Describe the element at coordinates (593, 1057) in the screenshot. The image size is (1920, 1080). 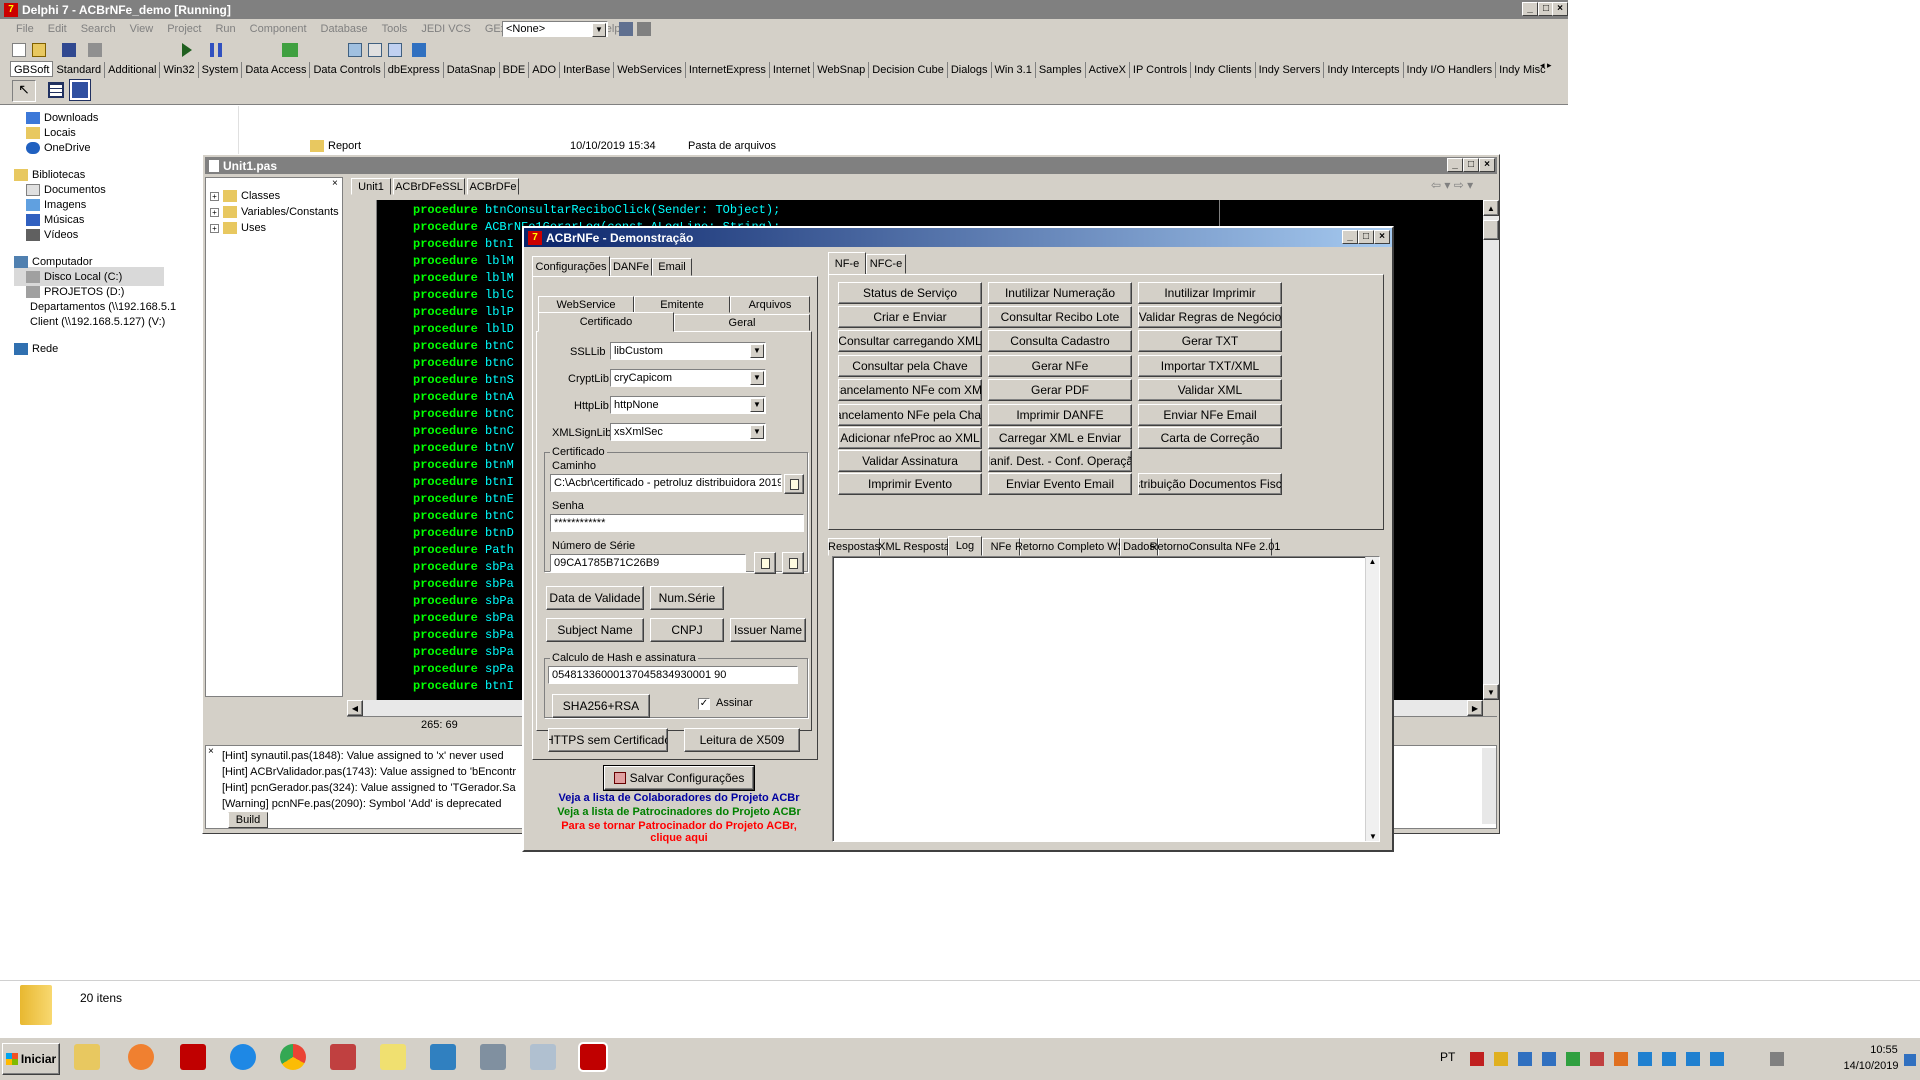
I see `delphi-running-icon` at that location.